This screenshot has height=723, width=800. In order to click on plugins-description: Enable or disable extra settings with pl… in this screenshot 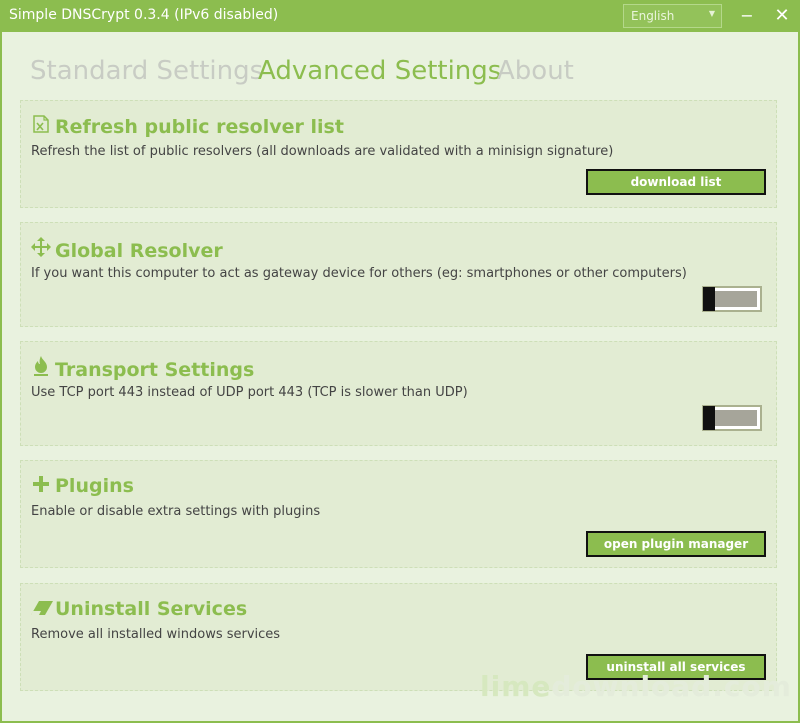, I will do `click(176, 511)`.